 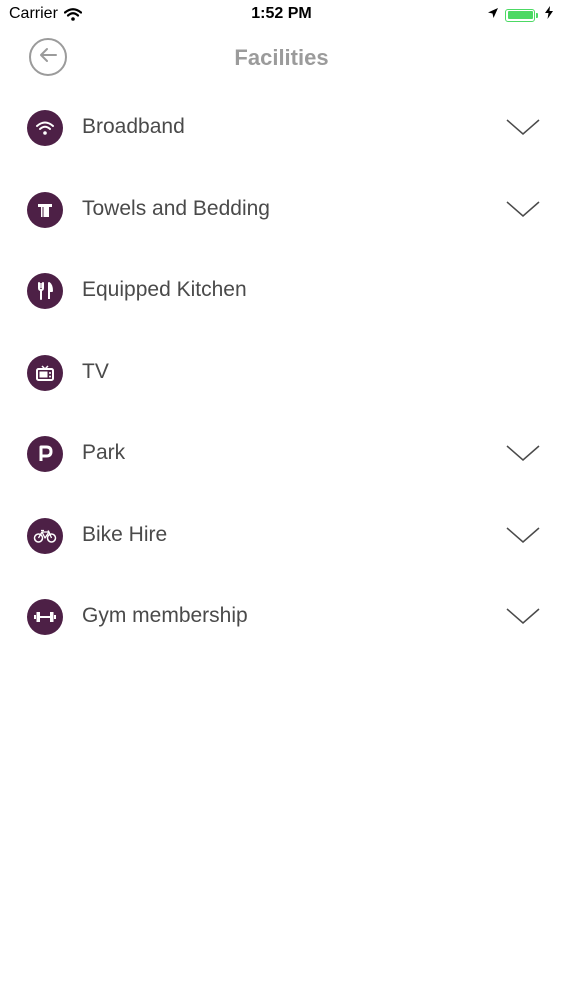 What do you see at coordinates (281, 129) in the screenshot?
I see `facility-item-broadband: Broadband` at bounding box center [281, 129].